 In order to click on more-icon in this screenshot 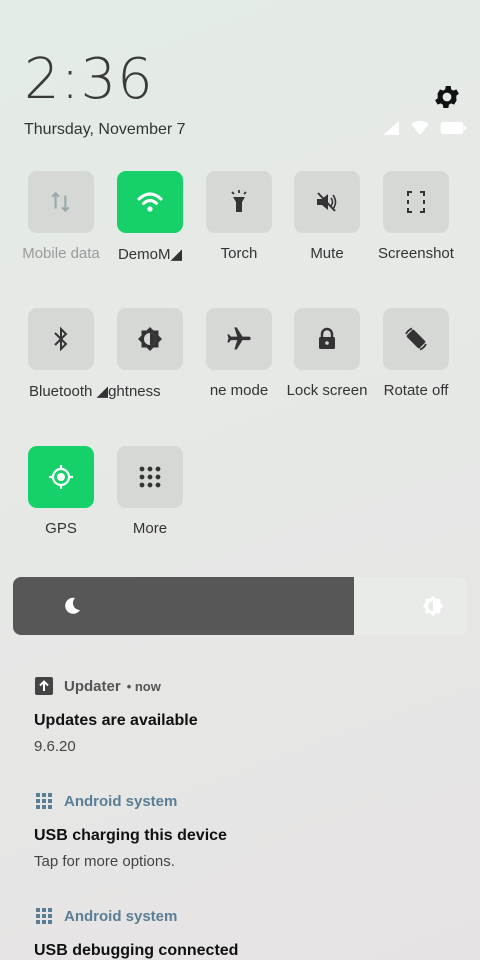, I will do `click(150, 477)`.